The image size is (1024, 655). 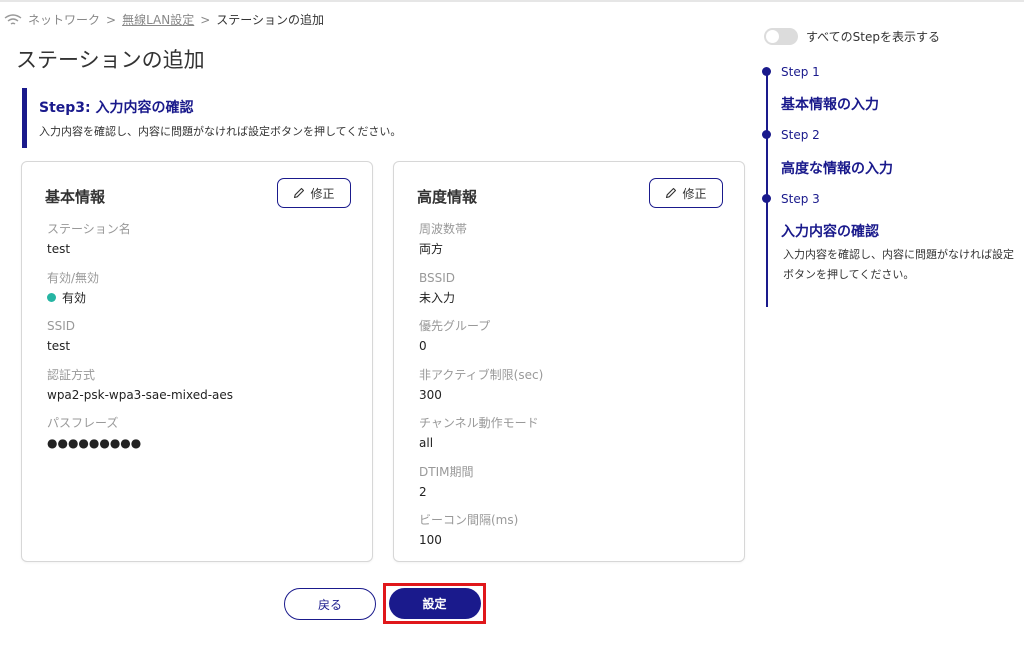 What do you see at coordinates (443, 229) in the screenshot?
I see `field-label: 周波数帯` at bounding box center [443, 229].